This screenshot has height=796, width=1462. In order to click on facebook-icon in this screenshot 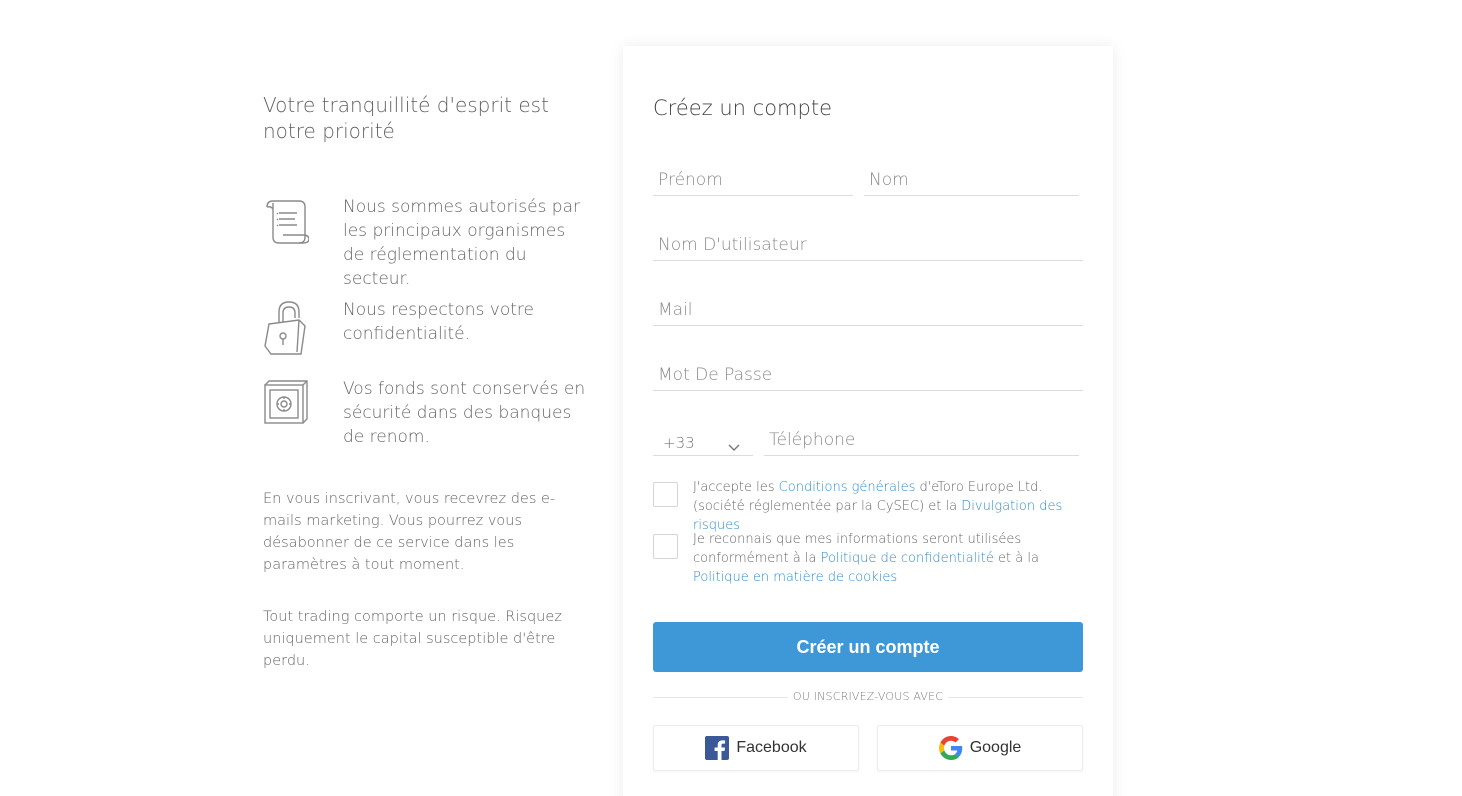, I will do `click(717, 748)`.